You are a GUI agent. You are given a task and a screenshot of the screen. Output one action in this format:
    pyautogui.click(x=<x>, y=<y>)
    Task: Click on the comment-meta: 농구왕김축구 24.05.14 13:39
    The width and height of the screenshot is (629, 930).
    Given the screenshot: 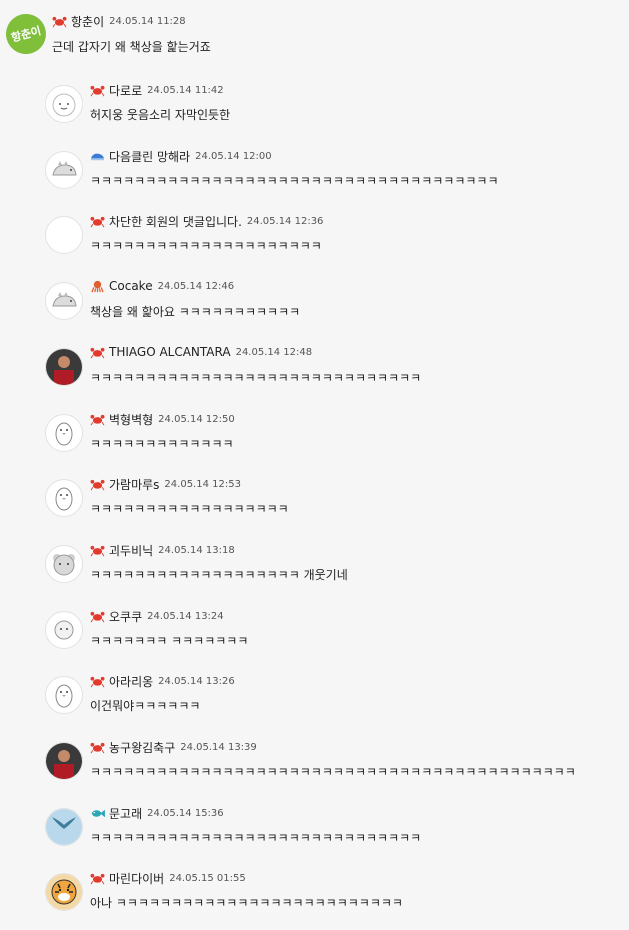 What is the action you would take?
    pyautogui.click(x=173, y=747)
    